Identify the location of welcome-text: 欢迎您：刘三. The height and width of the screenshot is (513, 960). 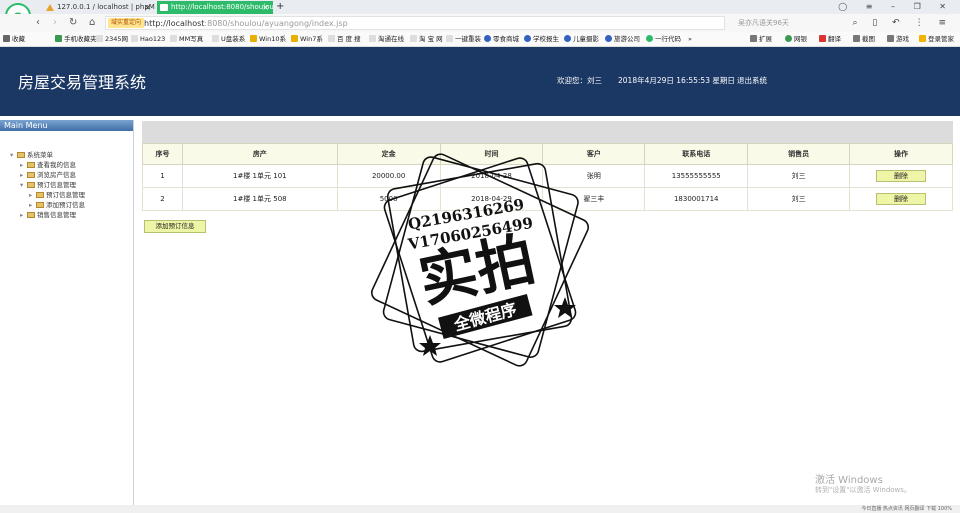
(579, 80).